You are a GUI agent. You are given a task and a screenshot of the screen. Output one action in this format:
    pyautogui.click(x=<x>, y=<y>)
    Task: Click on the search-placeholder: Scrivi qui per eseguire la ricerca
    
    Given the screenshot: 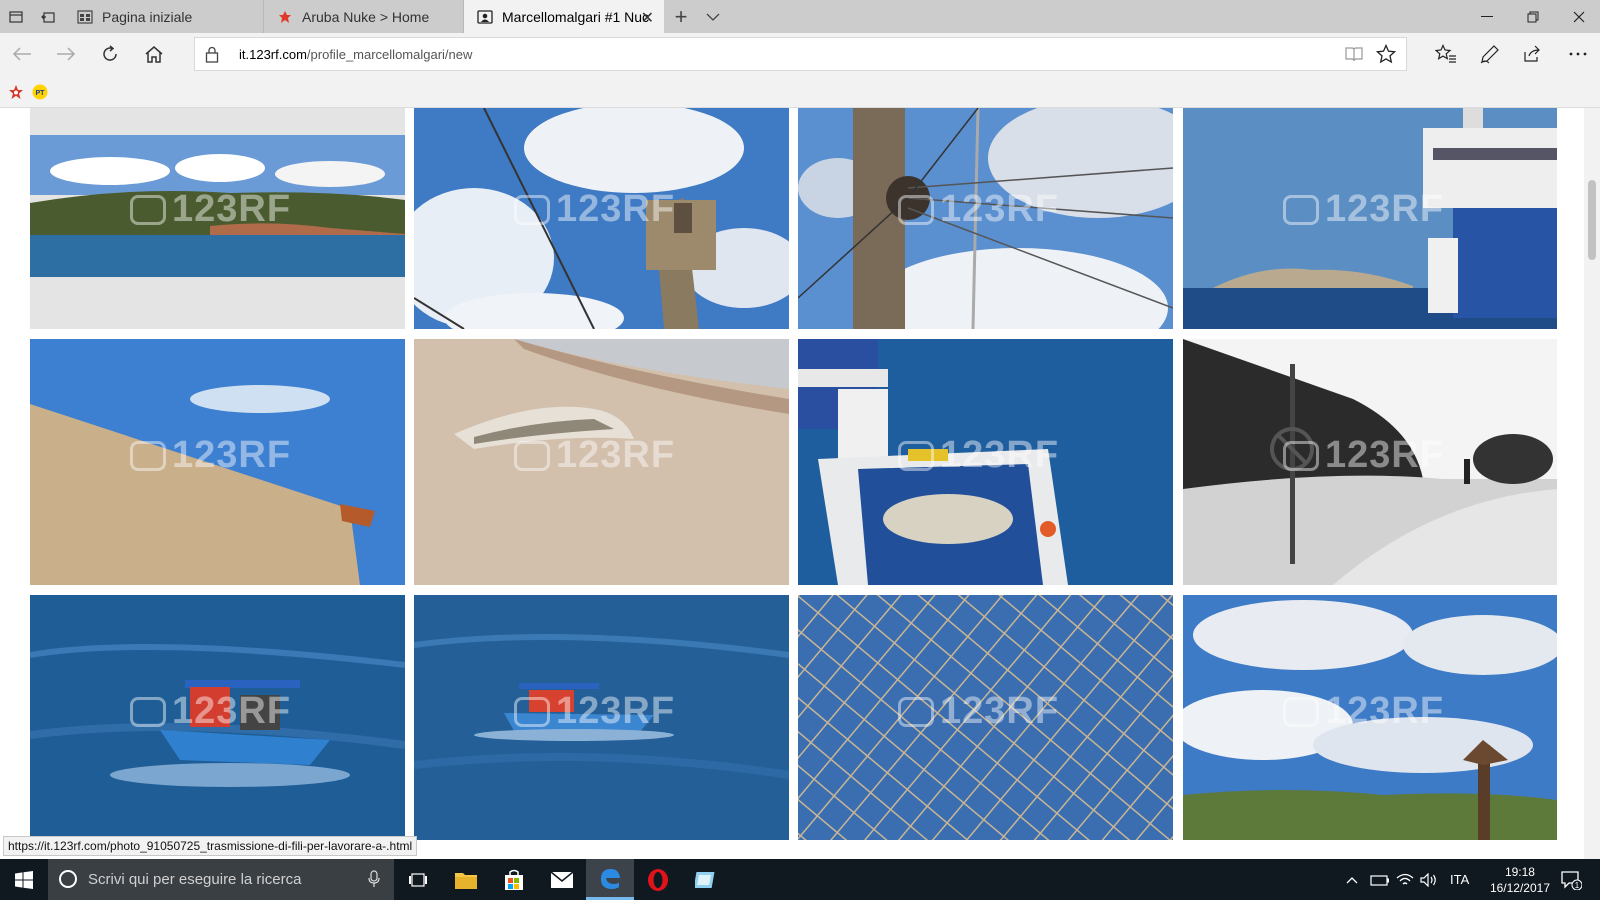 What is the action you would take?
    pyautogui.click(x=195, y=879)
    